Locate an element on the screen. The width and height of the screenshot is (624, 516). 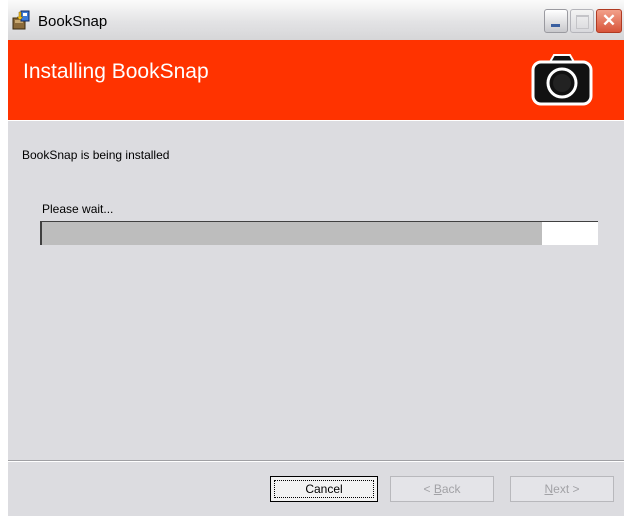
minimize-icon is located at coordinates (555, 25).